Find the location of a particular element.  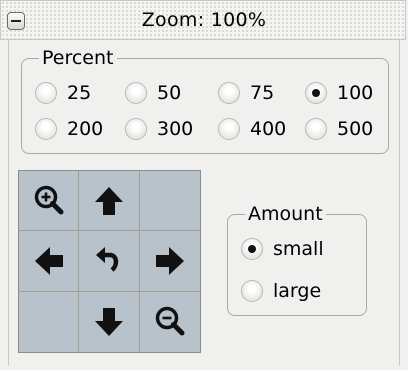

percent-option-label: 300 is located at coordinates (175, 129).